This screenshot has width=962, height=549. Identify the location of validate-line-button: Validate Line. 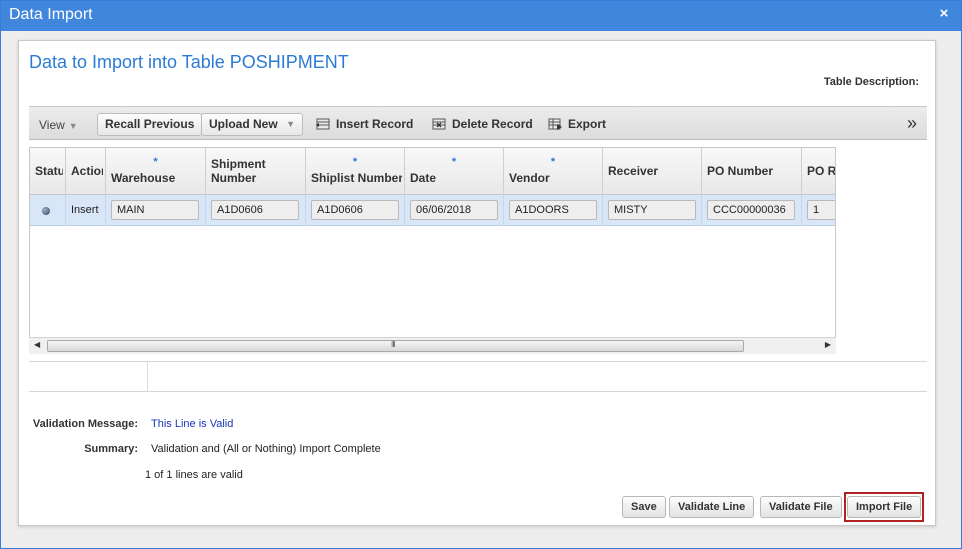
(712, 507).